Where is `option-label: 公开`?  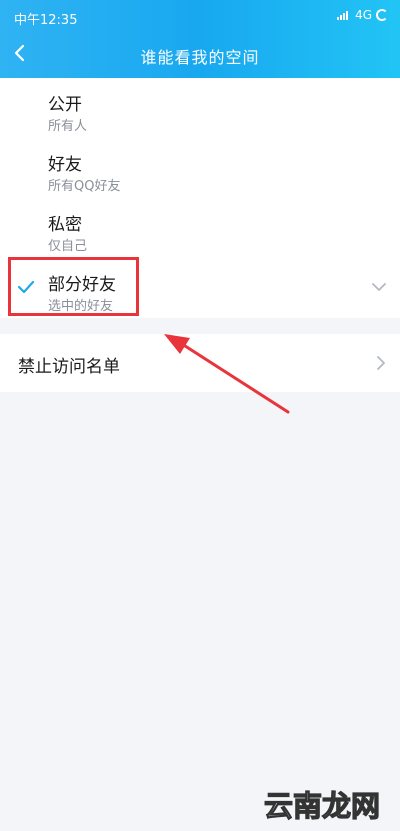 option-label: 公开 is located at coordinates (65, 105).